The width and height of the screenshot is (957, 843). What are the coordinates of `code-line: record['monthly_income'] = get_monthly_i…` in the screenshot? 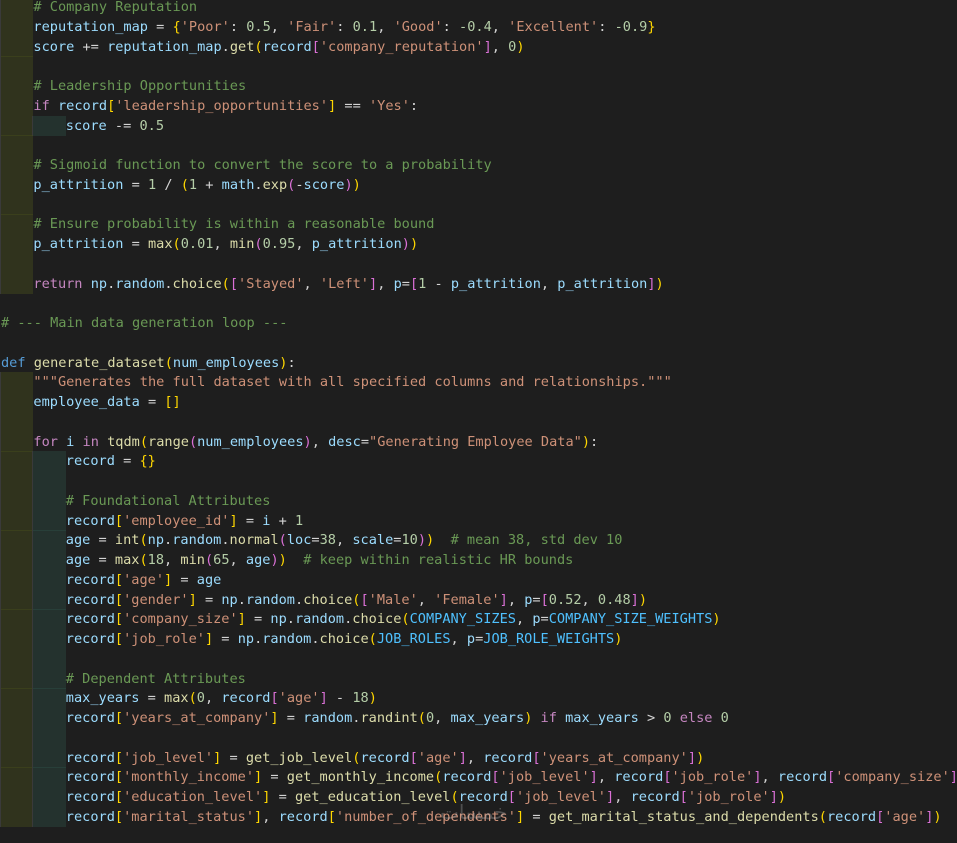 It's located at (478, 777).